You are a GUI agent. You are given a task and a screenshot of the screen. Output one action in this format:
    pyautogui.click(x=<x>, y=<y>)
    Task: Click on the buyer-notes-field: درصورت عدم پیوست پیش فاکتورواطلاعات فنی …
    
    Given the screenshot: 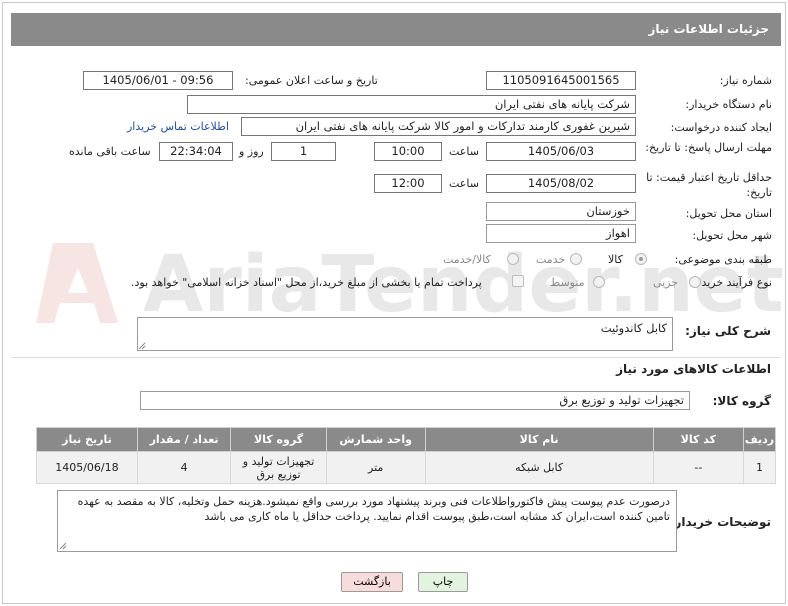 What is the action you would take?
    pyautogui.click(x=367, y=521)
    